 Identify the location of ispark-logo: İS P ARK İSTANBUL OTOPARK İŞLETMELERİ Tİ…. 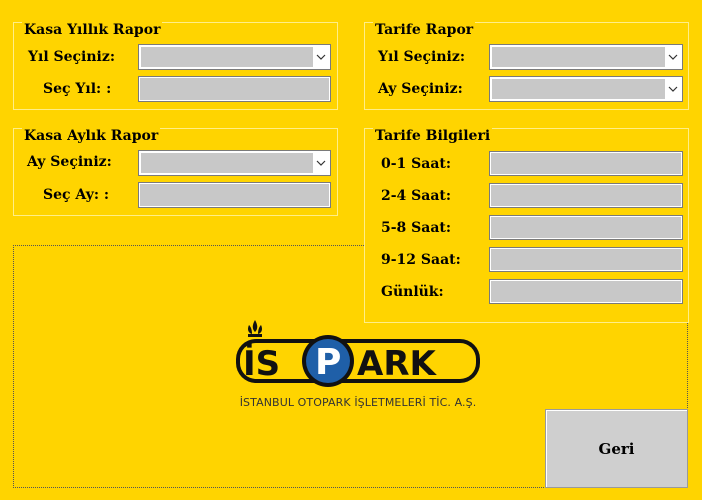
(358, 365).